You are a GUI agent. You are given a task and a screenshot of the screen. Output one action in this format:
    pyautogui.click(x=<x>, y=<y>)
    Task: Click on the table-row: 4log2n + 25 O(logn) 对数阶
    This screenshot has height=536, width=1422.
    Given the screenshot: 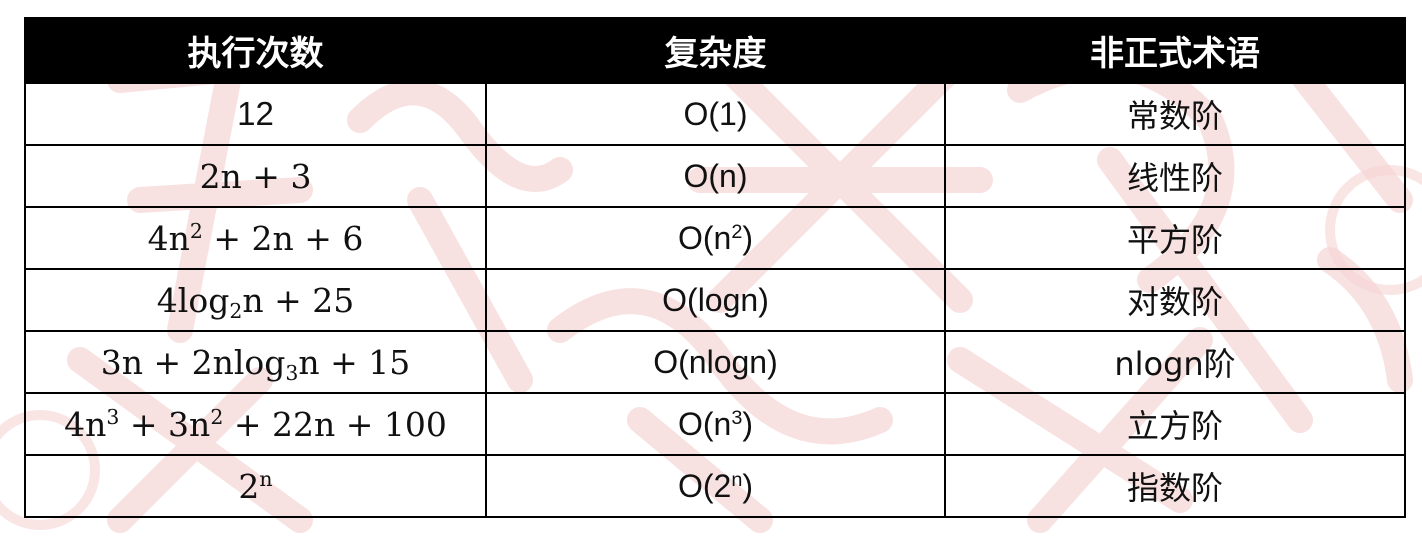 What is the action you would take?
    pyautogui.click(x=715, y=300)
    